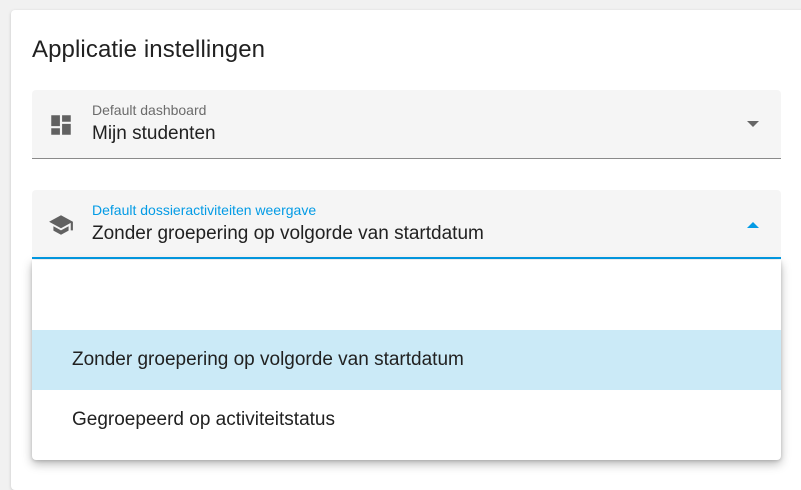 The width and height of the screenshot is (801, 490). What do you see at coordinates (406, 420) in the screenshot?
I see `option-gegroepeerd: Gegroepeerd op activiteitstatus` at bounding box center [406, 420].